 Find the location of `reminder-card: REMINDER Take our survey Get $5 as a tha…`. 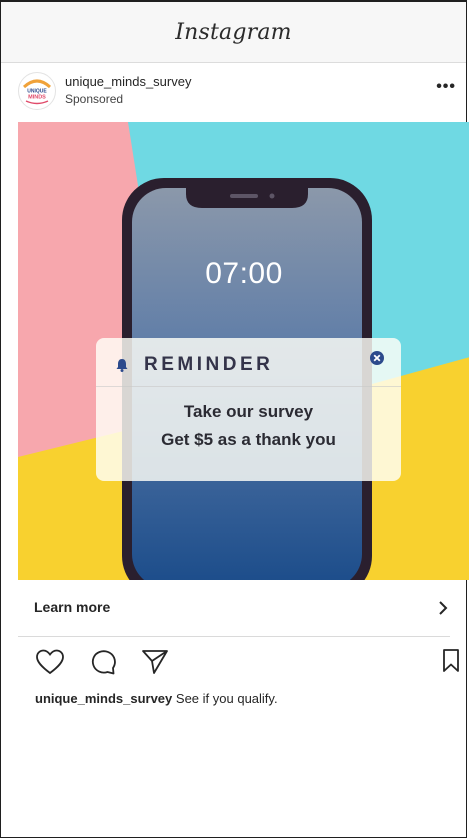

reminder-card: REMINDER Take our survey Get $5 as a tha… is located at coordinates (248, 409).